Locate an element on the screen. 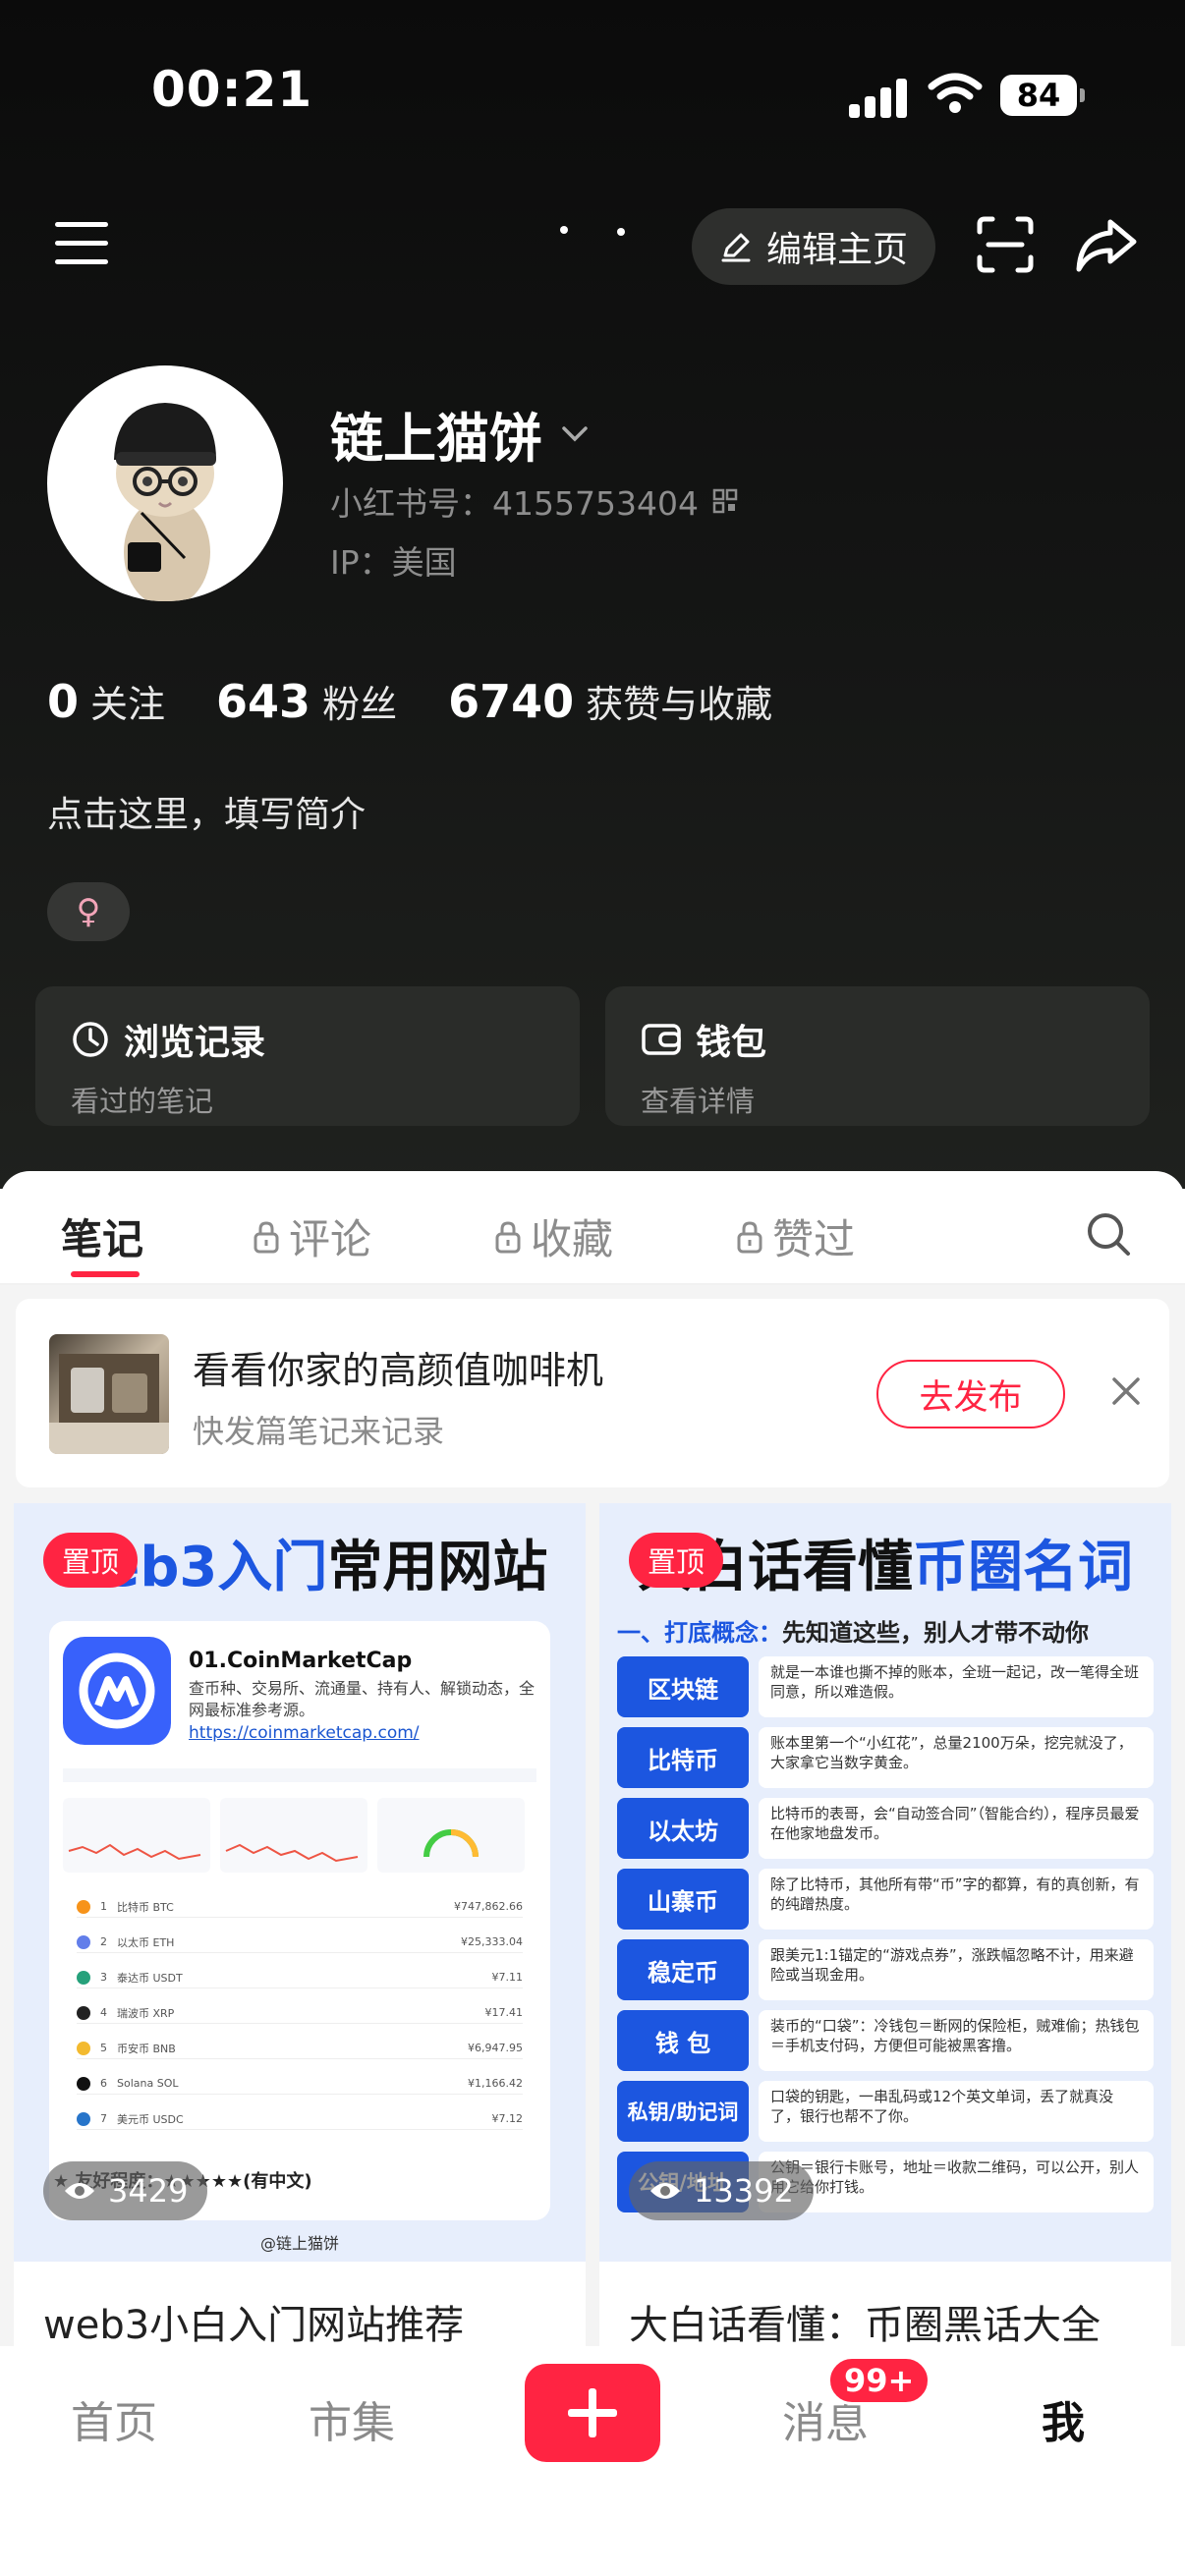 The height and width of the screenshot is (2576, 1185). table-cell: ¥6,947.95 is located at coordinates (496, 2048).